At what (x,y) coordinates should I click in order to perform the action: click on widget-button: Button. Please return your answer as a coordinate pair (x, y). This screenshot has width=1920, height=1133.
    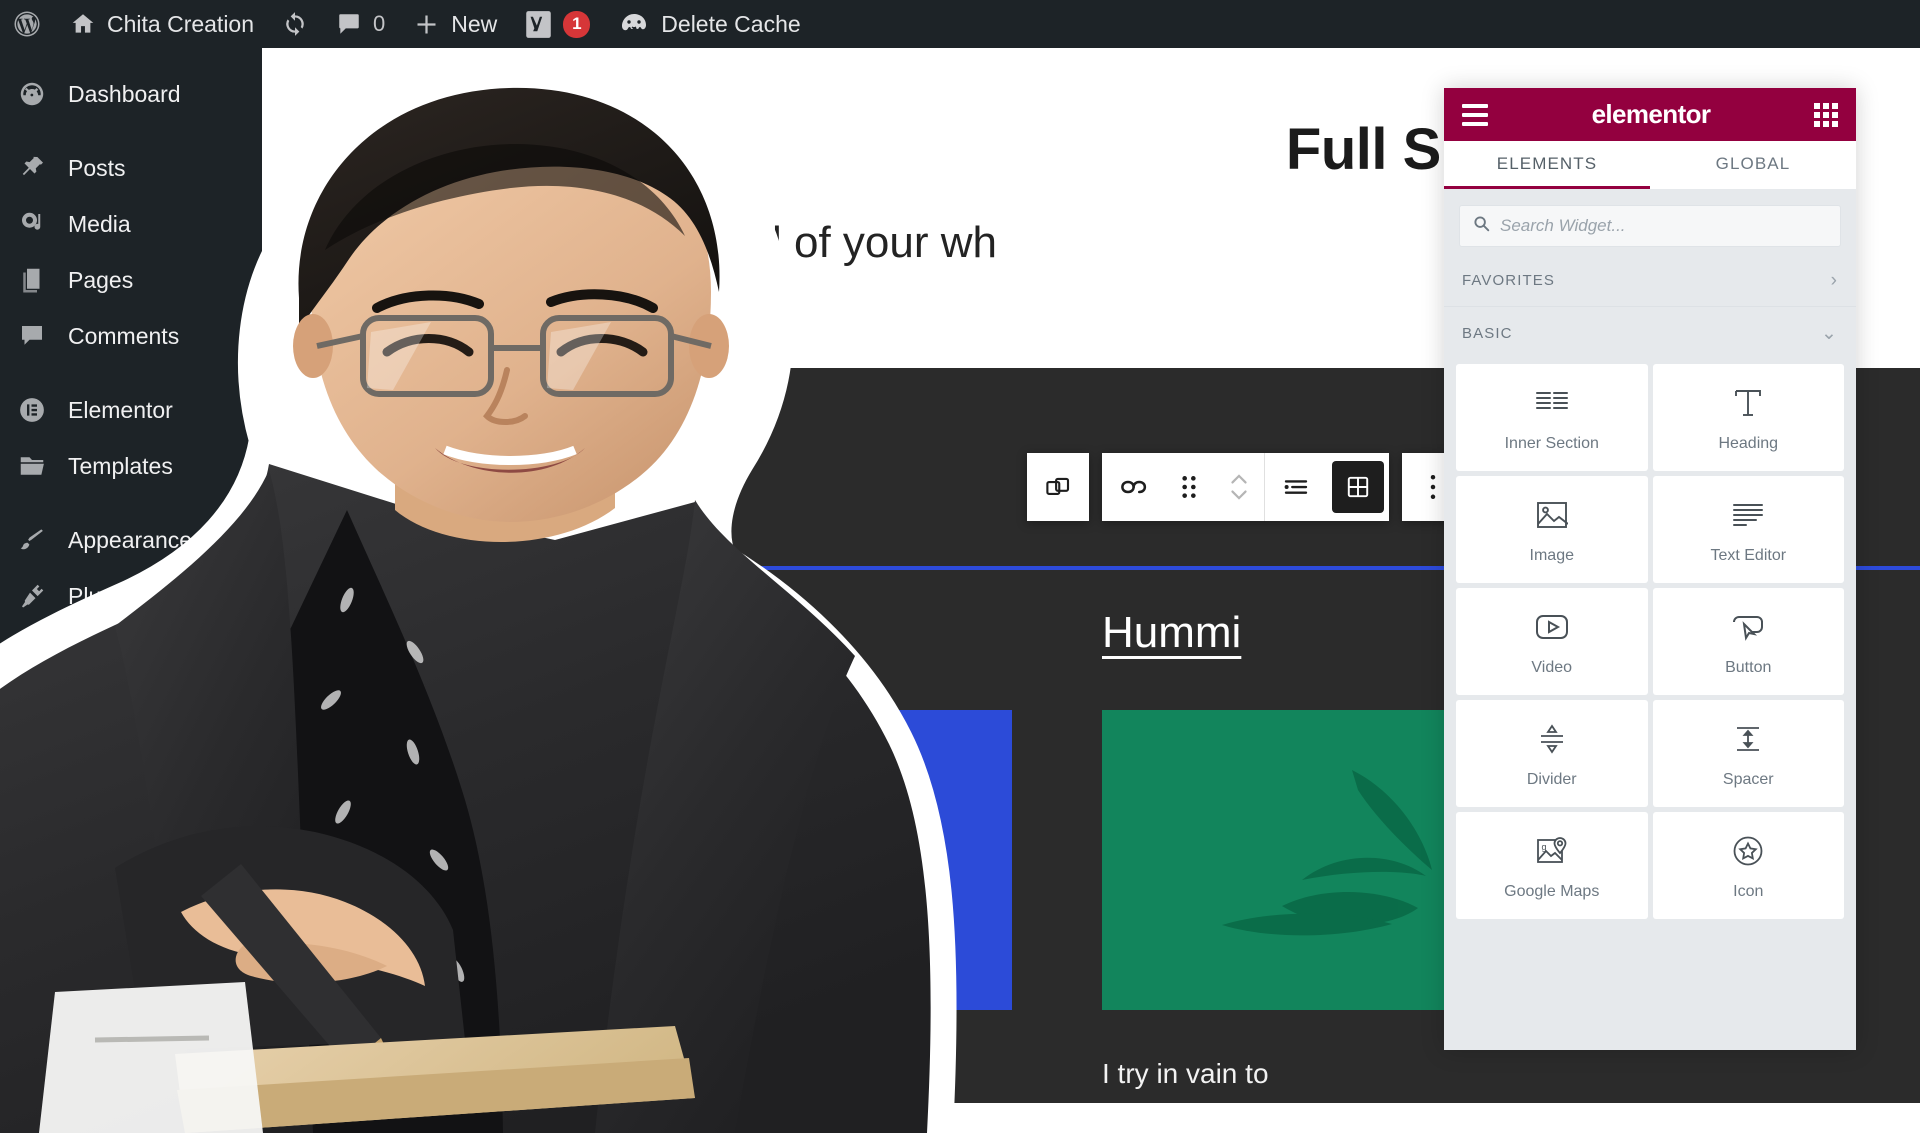
    Looking at the image, I should click on (1748, 641).